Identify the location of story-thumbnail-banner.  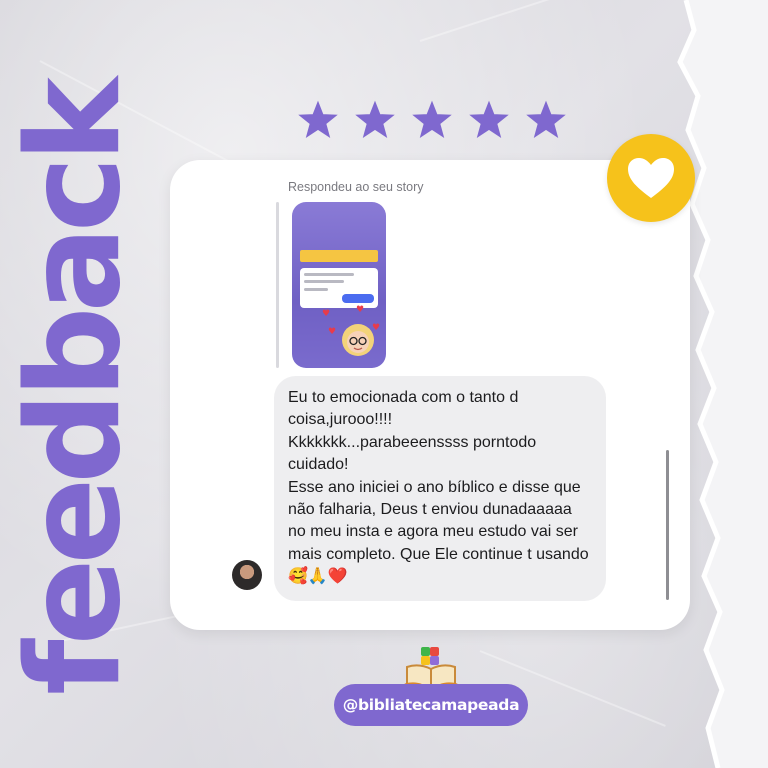
(339, 256).